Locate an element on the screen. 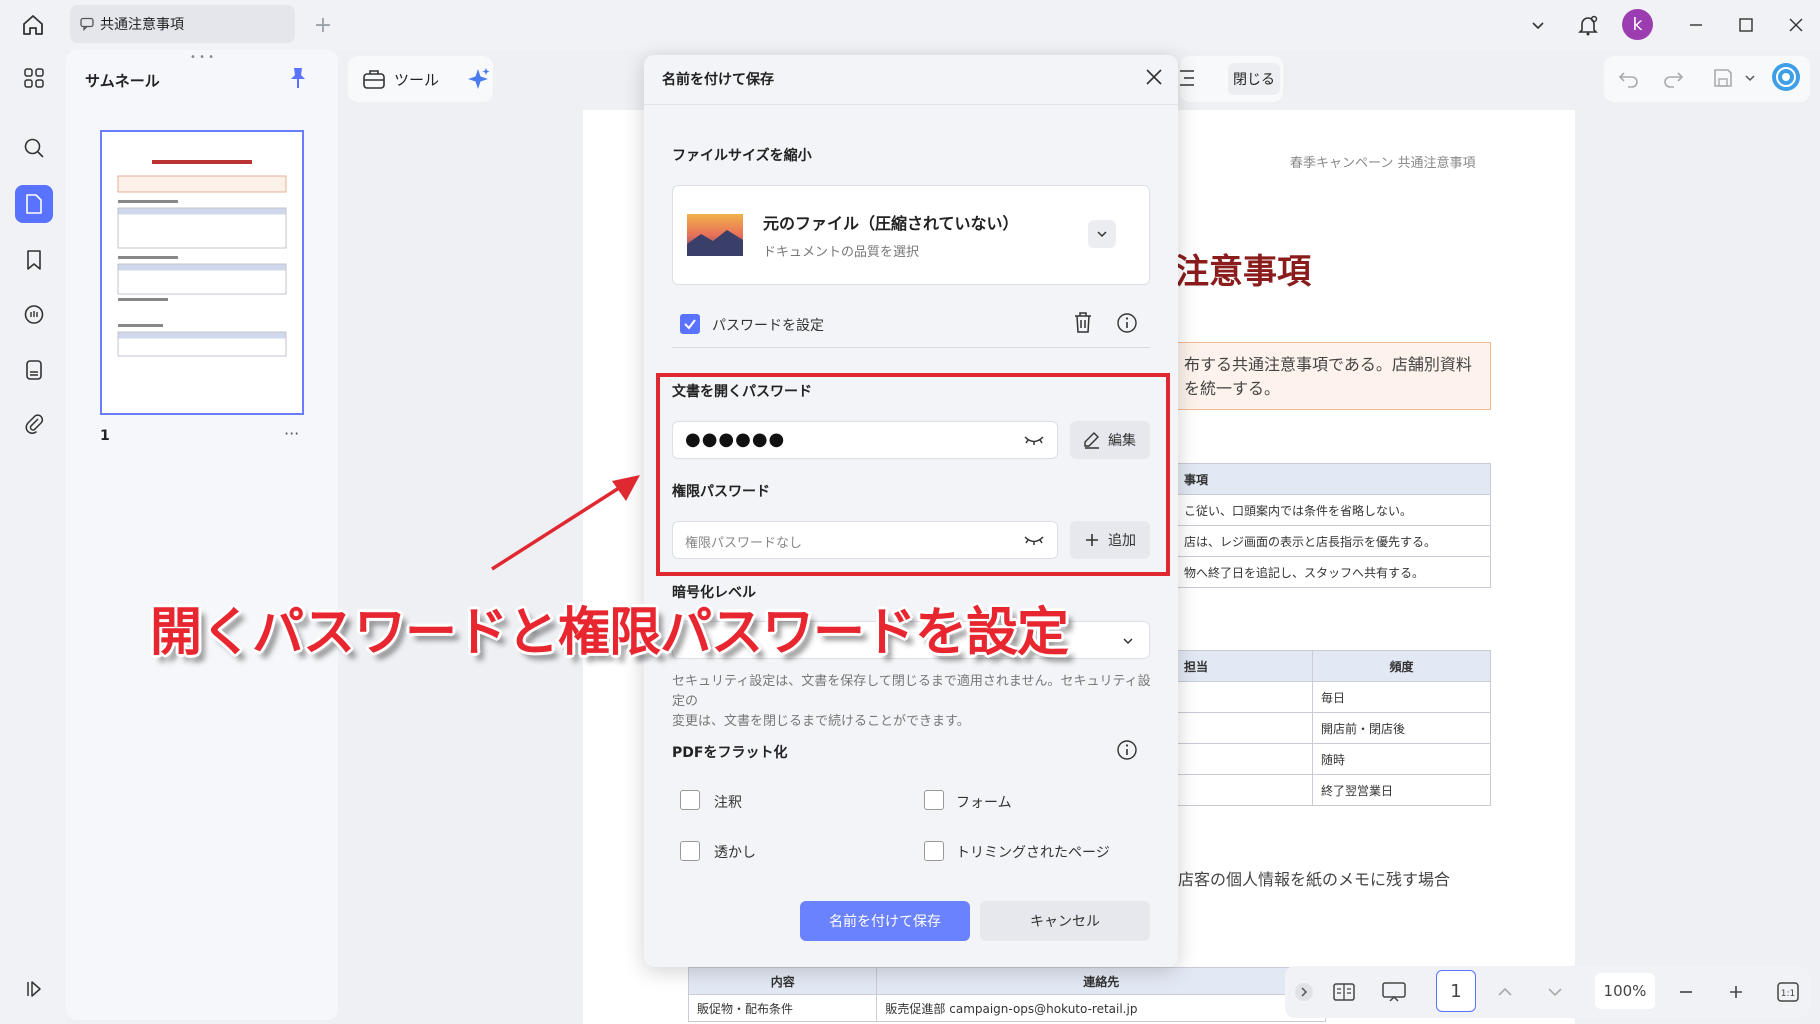 Image resolution: width=1820 pixels, height=1024 pixels. previous-page-icon is located at coordinates (1505, 992).